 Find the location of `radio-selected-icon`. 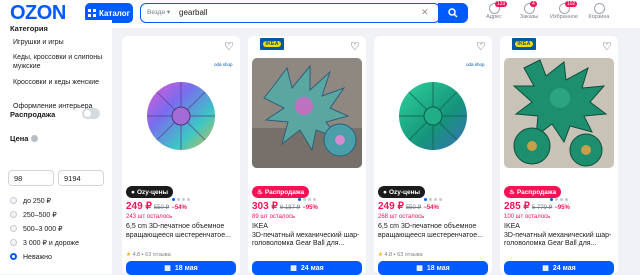

radio-selected-icon is located at coordinates (13, 256).